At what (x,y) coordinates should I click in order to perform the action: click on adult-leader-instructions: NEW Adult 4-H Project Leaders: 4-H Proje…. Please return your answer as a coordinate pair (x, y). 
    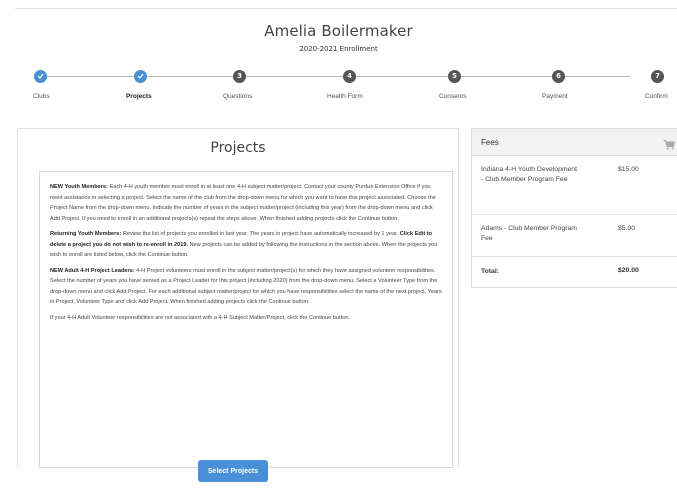
    Looking at the image, I should click on (246, 286).